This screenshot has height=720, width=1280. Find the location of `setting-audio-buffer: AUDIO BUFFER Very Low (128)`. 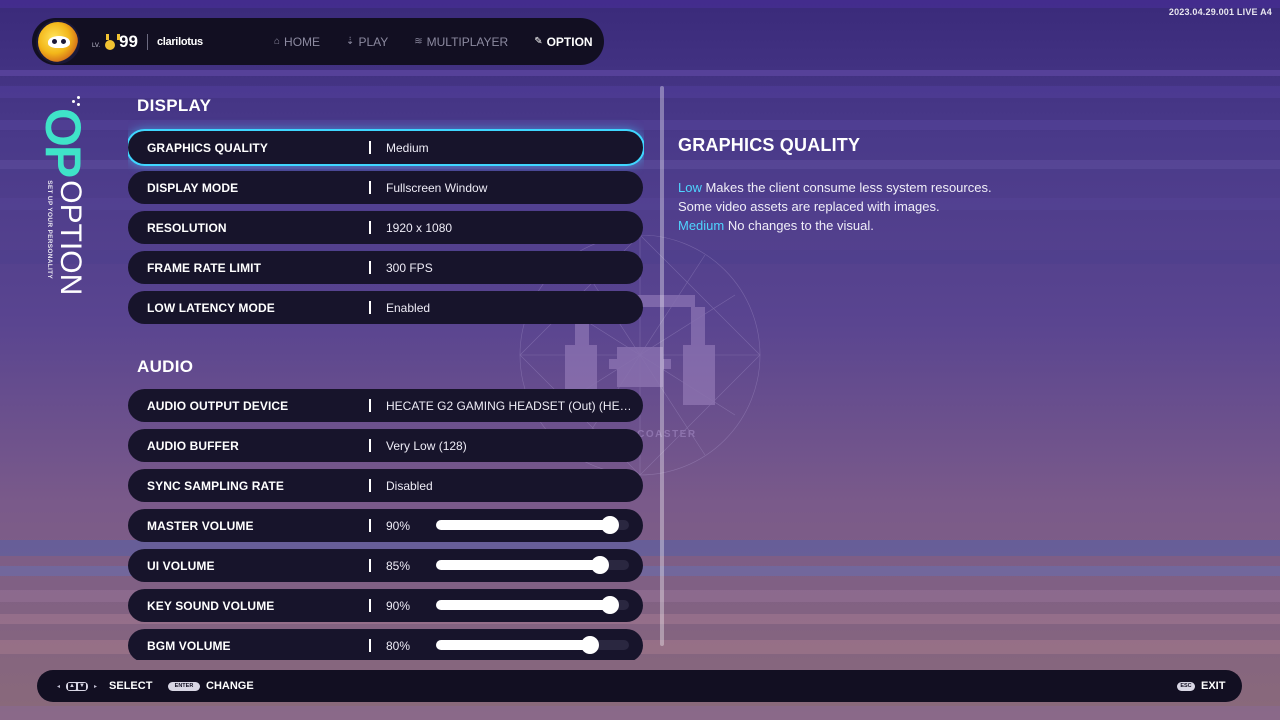

setting-audio-buffer: AUDIO BUFFER Very Low (128) is located at coordinates (385, 445).